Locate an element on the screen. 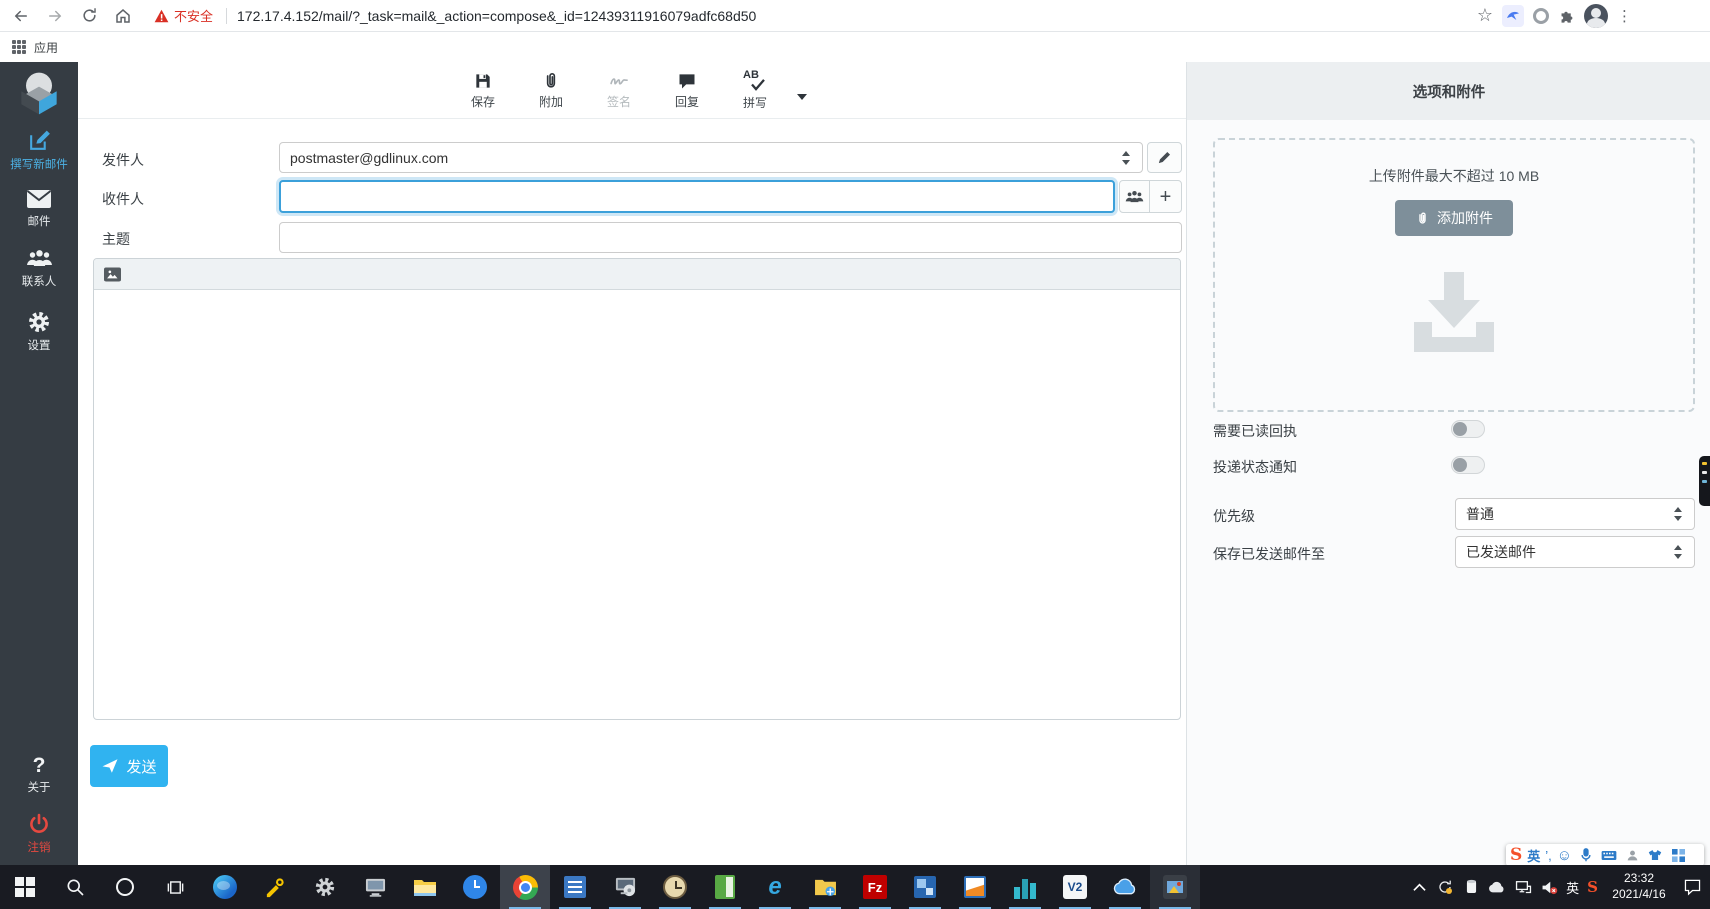  tray-cloud-icon is located at coordinates (1497, 887).